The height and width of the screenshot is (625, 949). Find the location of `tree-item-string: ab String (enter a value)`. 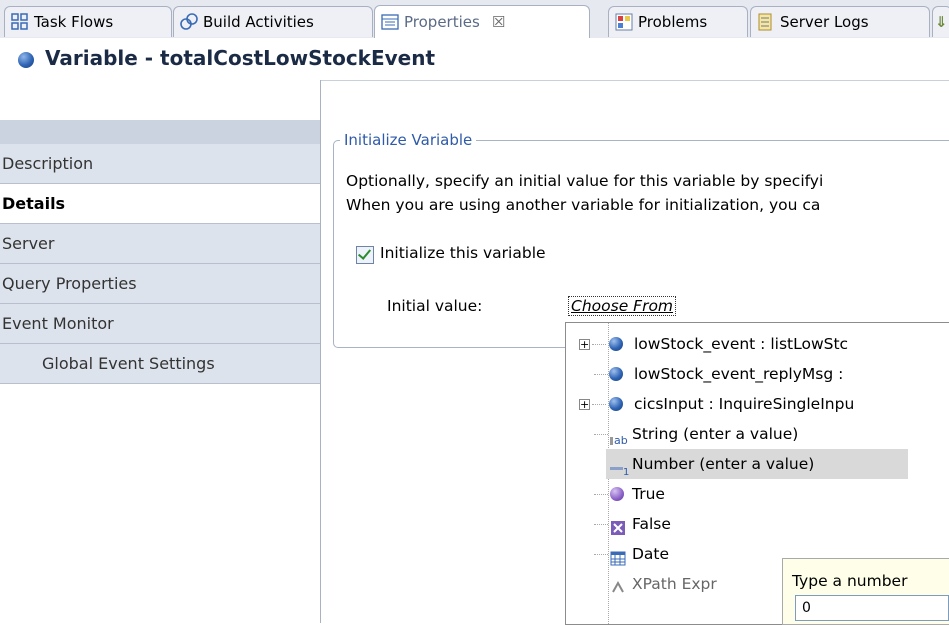

tree-item-string: ab String (enter a value) is located at coordinates (757, 434).